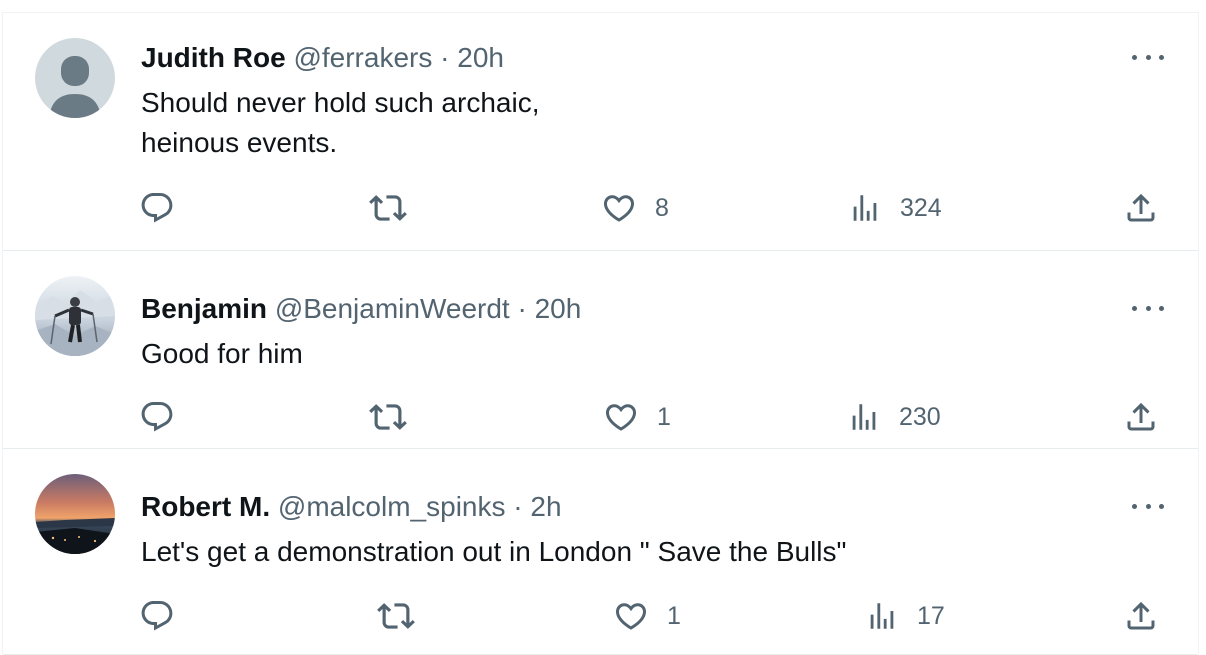  I want to click on like-count: 8, so click(662, 207).